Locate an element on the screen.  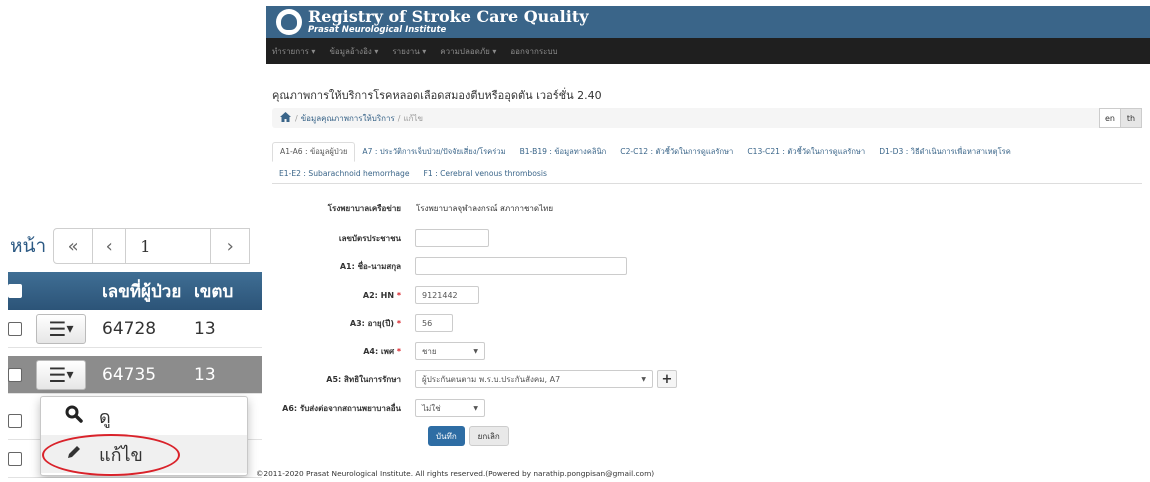
citizen-id-row: เลขบัตรประชาชน is located at coordinates (708, 238).